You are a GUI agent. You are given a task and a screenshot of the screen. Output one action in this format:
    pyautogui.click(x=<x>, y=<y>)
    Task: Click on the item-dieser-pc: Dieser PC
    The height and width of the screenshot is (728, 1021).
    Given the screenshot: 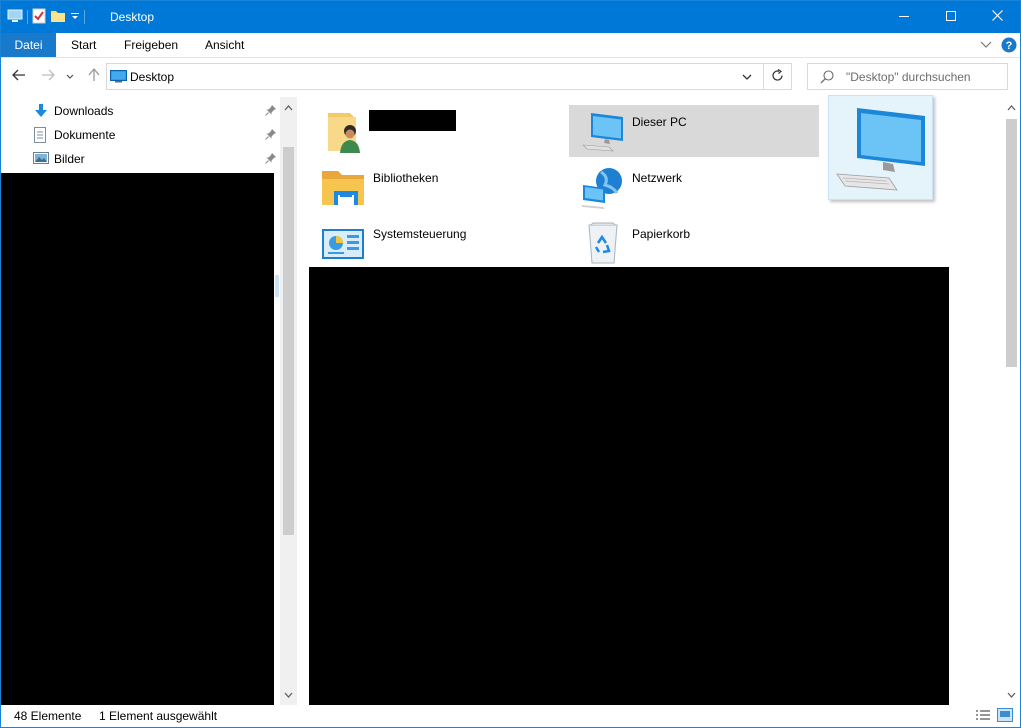 What is the action you would take?
    pyautogui.click(x=694, y=131)
    